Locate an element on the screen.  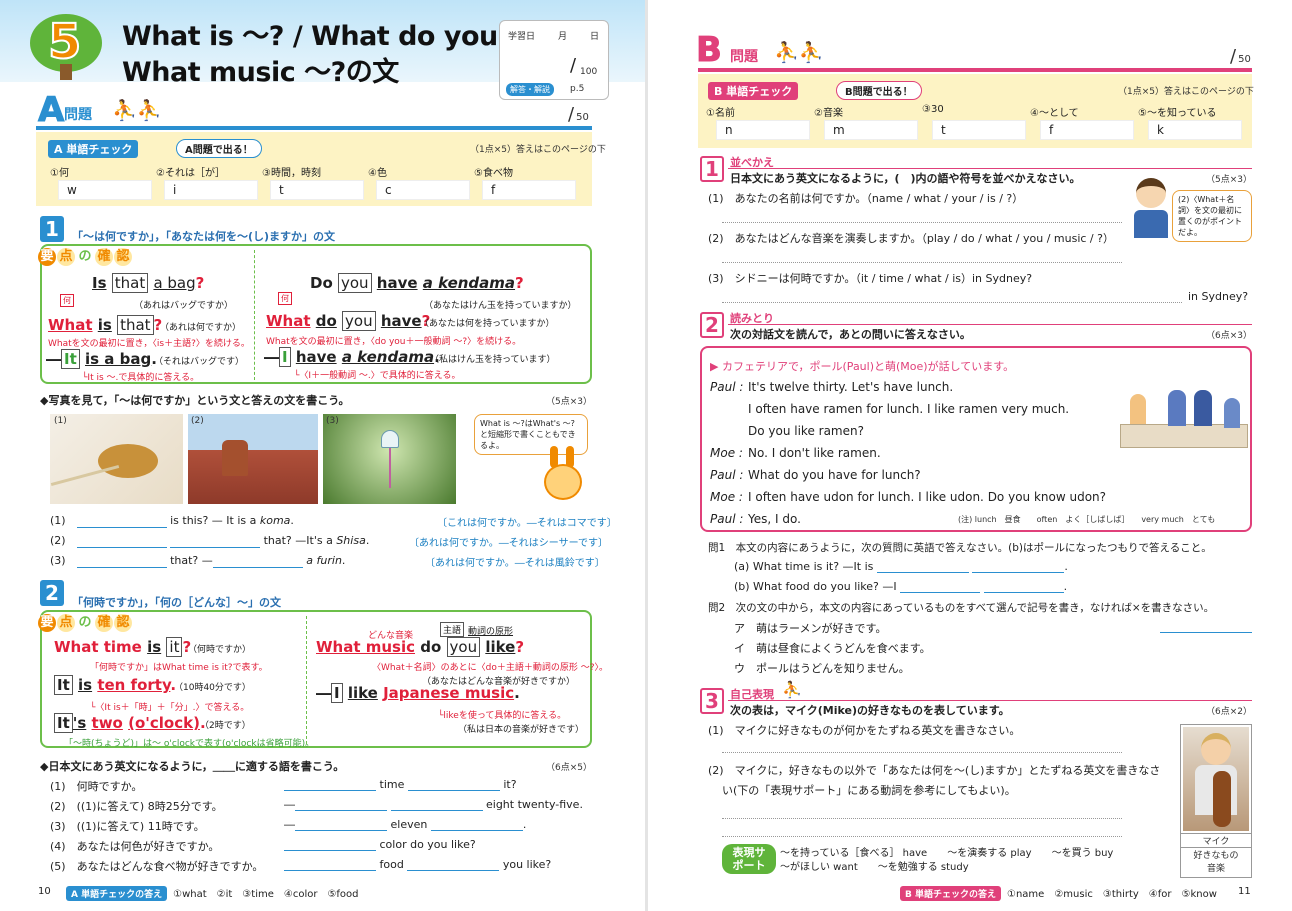
example-jp: （あれは何ですか） is located at coordinates (201, 328).